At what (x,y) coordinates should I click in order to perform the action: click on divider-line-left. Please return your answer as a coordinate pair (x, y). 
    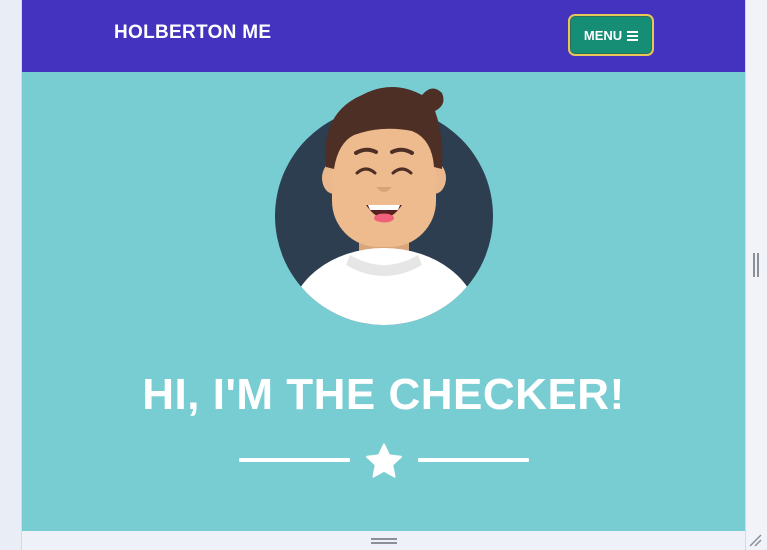
    Looking at the image, I should click on (294, 460).